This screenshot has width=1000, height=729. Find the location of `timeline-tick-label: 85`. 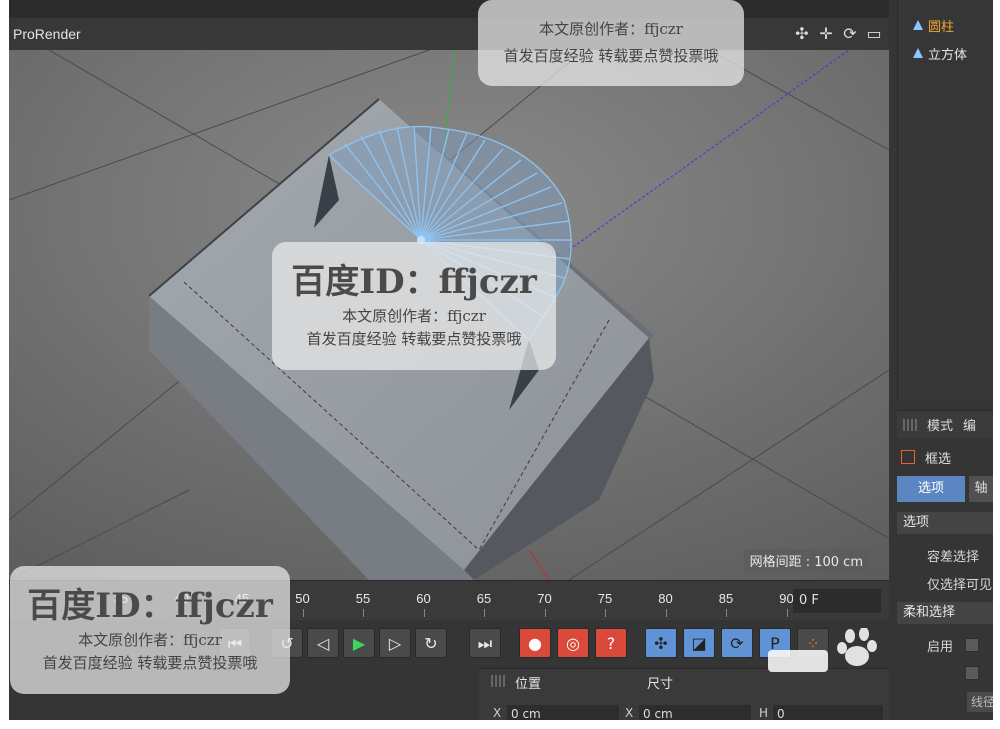

timeline-tick-label: 85 is located at coordinates (726, 598).